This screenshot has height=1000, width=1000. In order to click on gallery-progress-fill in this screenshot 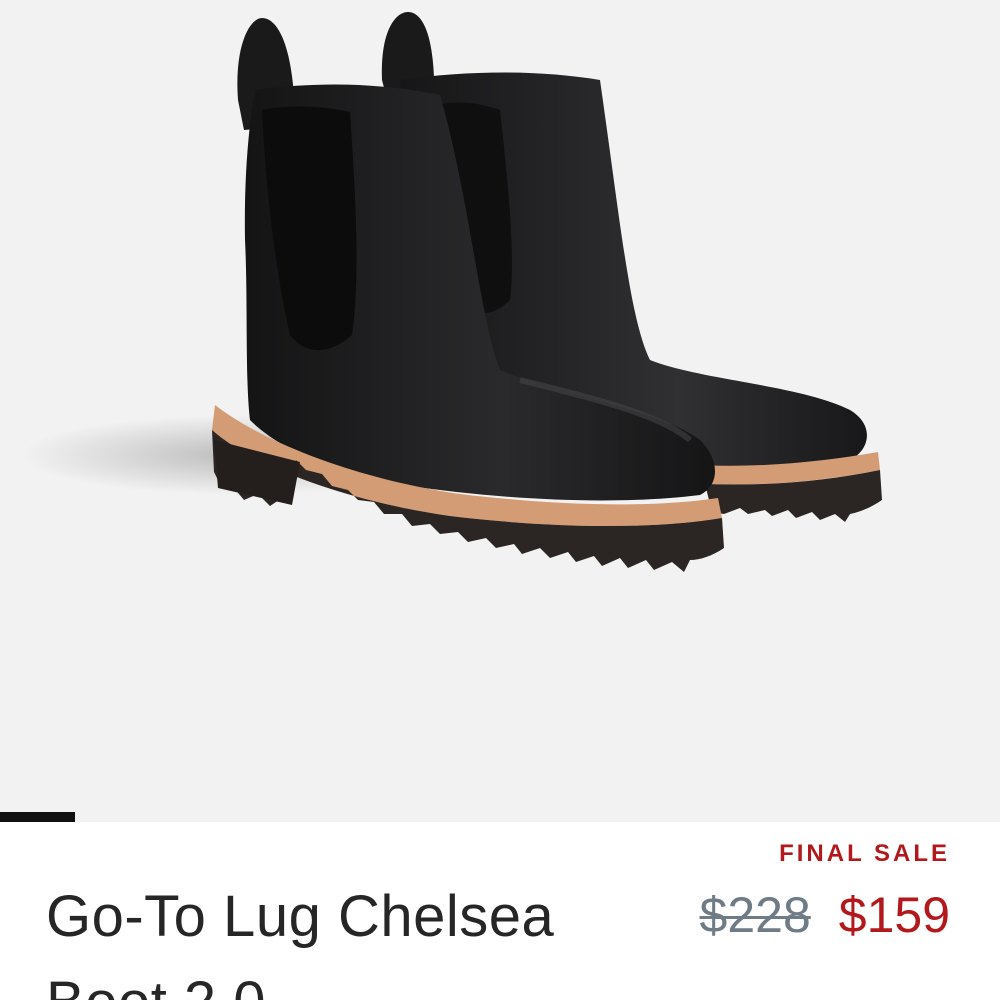, I will do `click(37, 817)`.